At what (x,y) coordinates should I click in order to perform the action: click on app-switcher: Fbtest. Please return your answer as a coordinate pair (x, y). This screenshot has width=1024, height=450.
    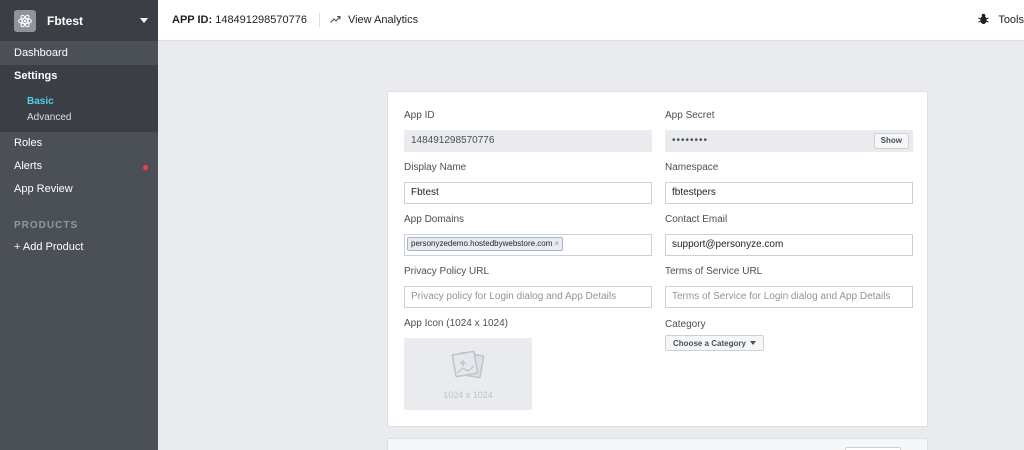
    Looking at the image, I should click on (79, 20).